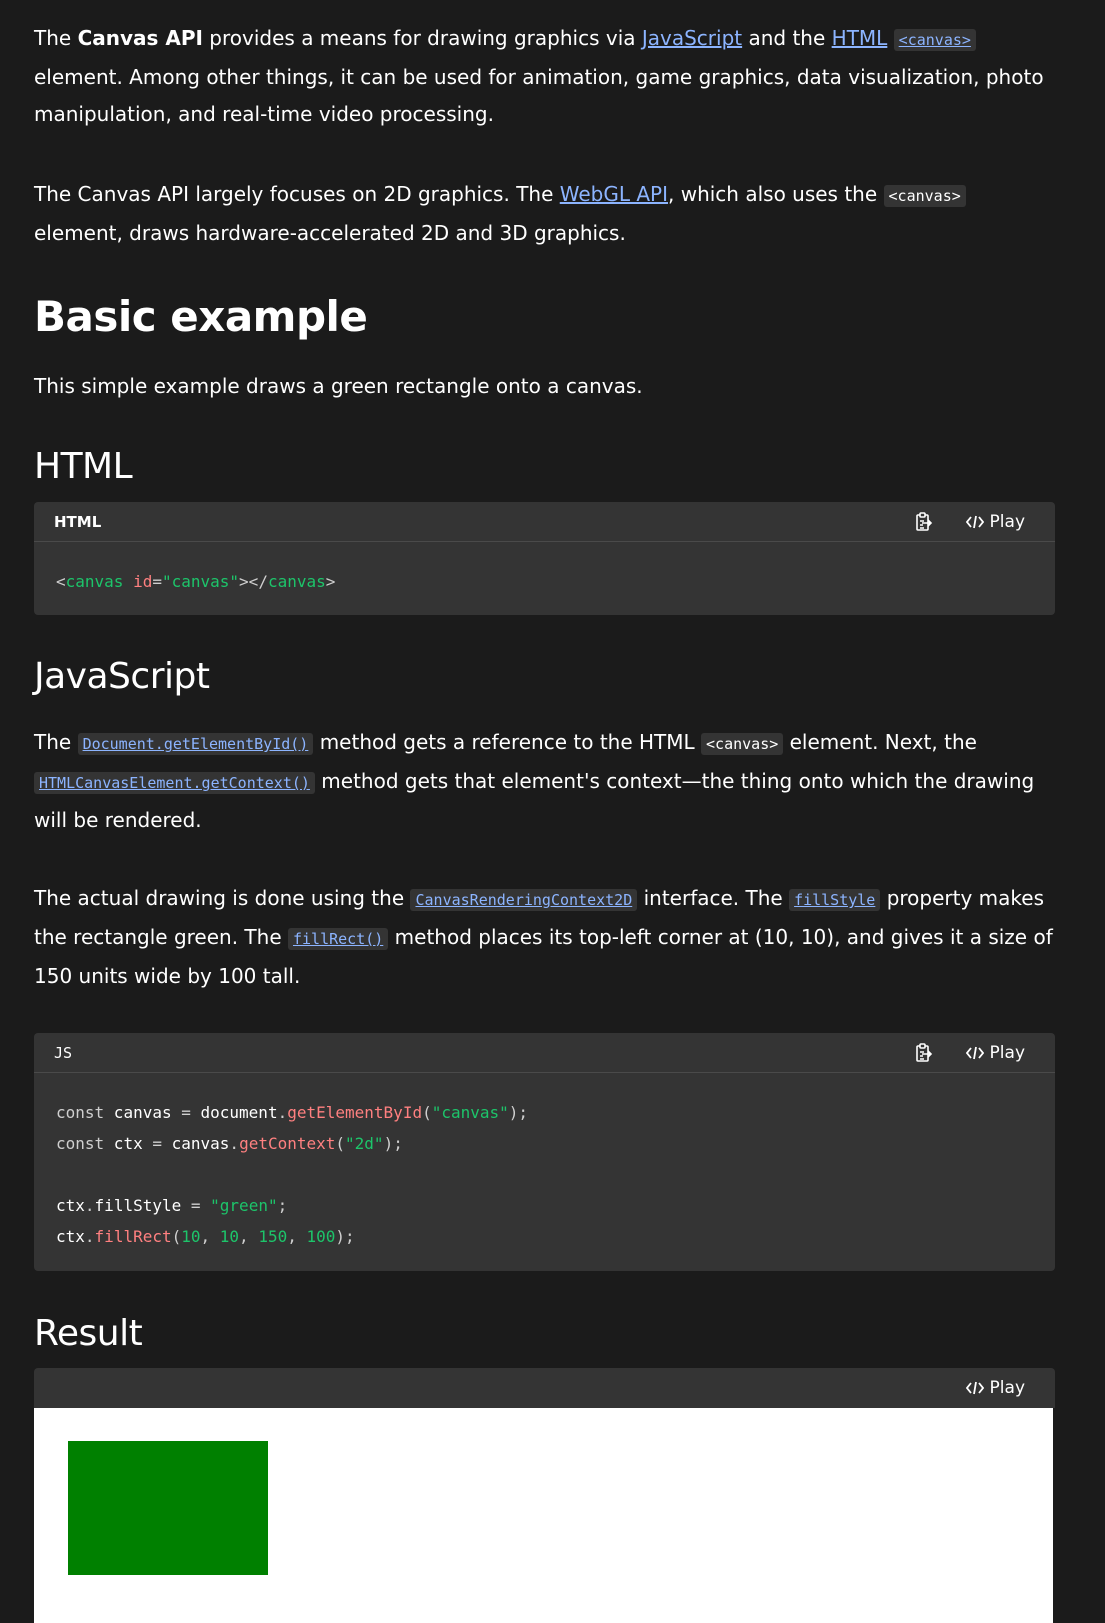 This screenshot has height=1623, width=1105. What do you see at coordinates (195, 744) in the screenshot?
I see `getelementbyid-link: Document.getElementById()` at bounding box center [195, 744].